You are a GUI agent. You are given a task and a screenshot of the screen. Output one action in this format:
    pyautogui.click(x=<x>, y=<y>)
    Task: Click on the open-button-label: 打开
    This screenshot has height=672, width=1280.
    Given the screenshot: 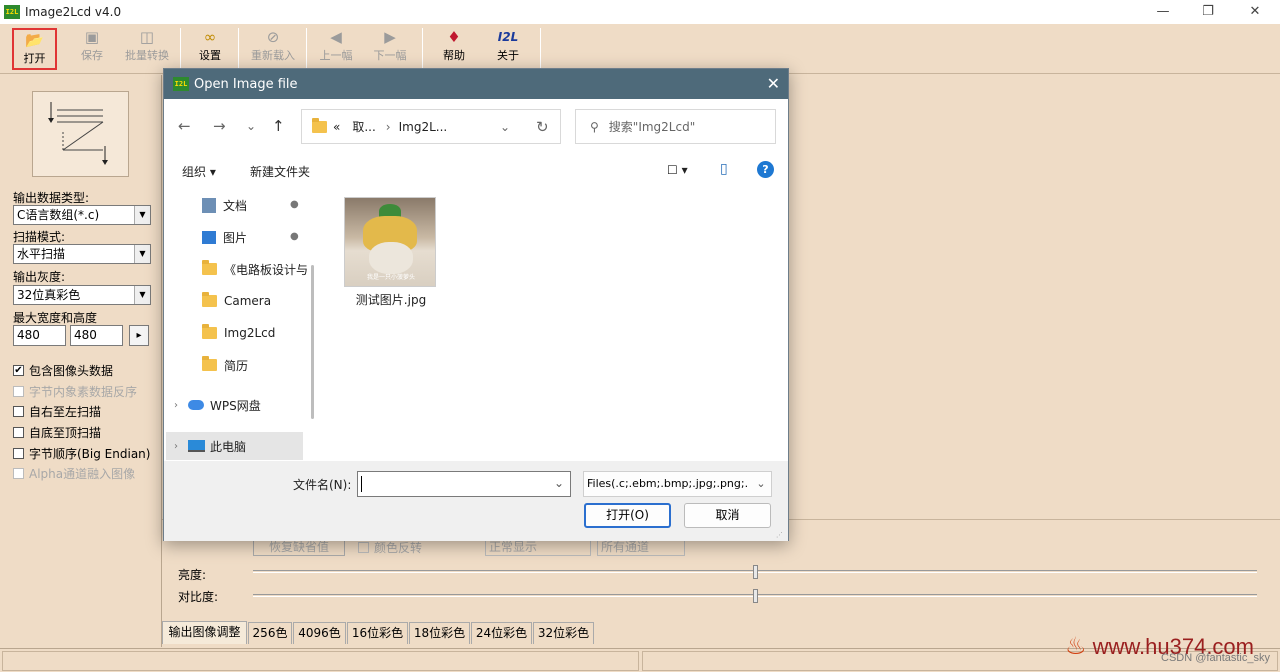 What is the action you would take?
    pyautogui.click(x=34, y=58)
    